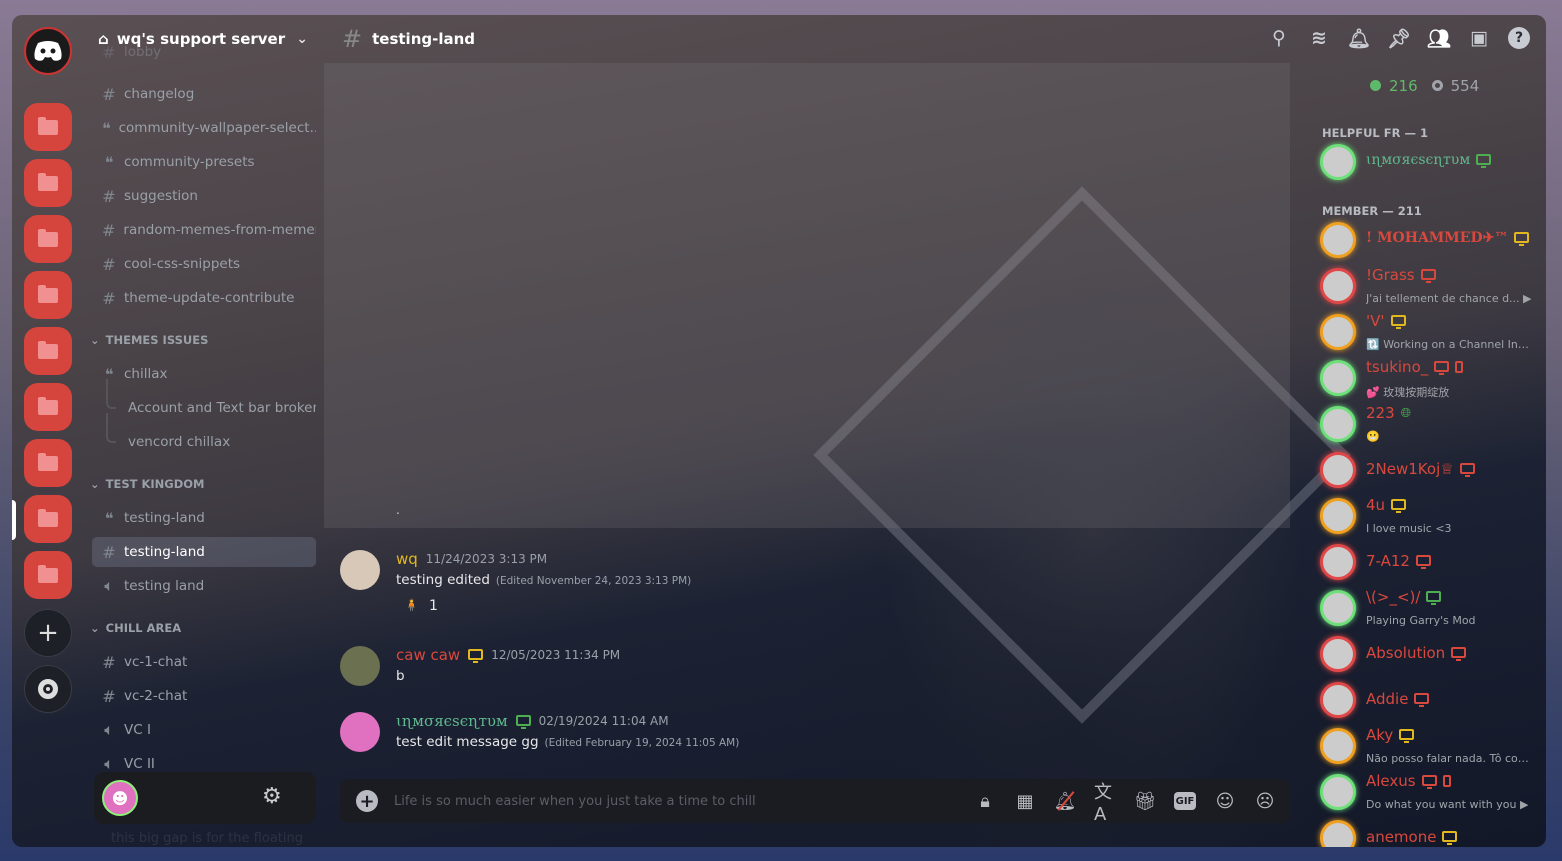  What do you see at coordinates (204, 264) in the screenshot?
I see `channel-text: # cool-css-snippets` at bounding box center [204, 264].